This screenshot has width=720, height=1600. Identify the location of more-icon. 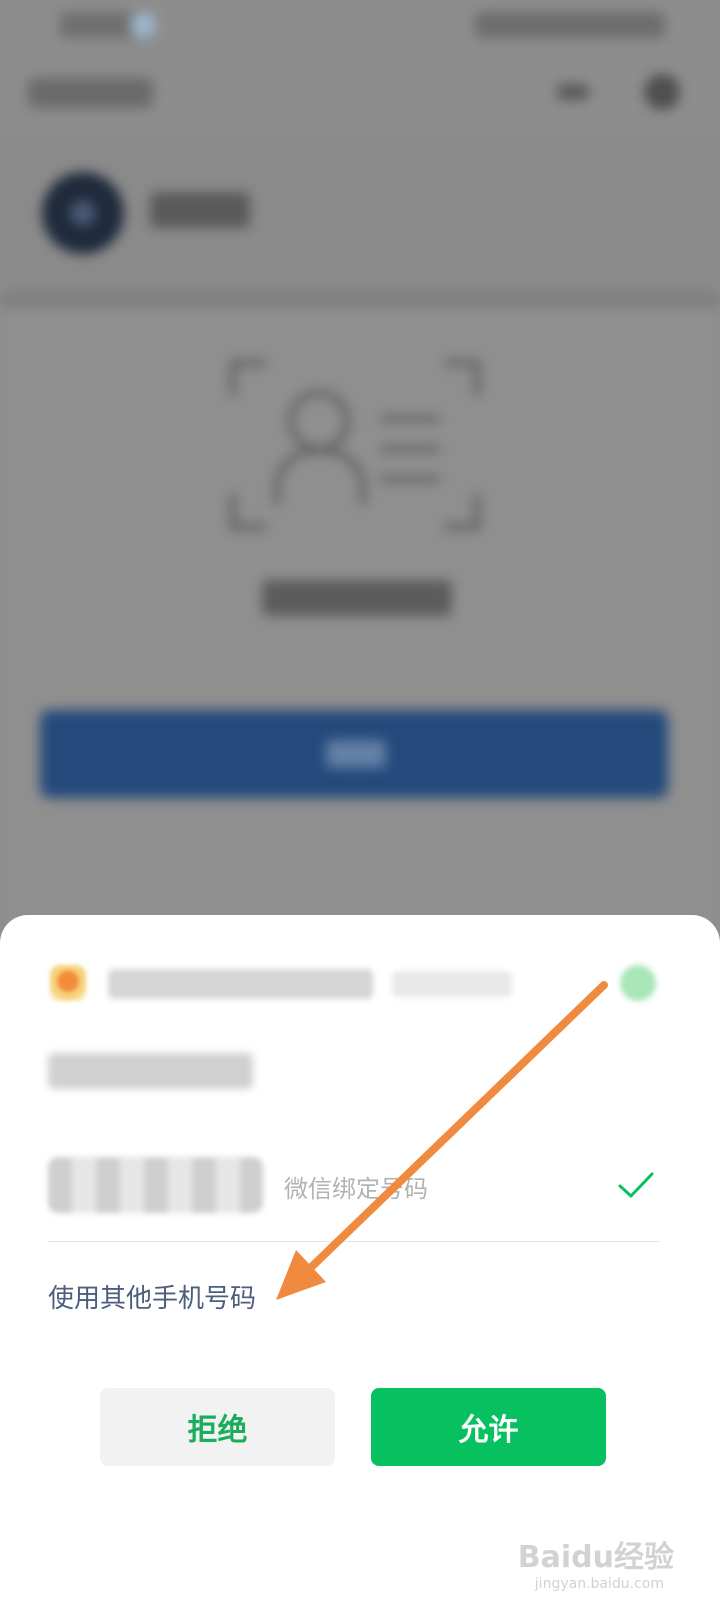
(573, 92).